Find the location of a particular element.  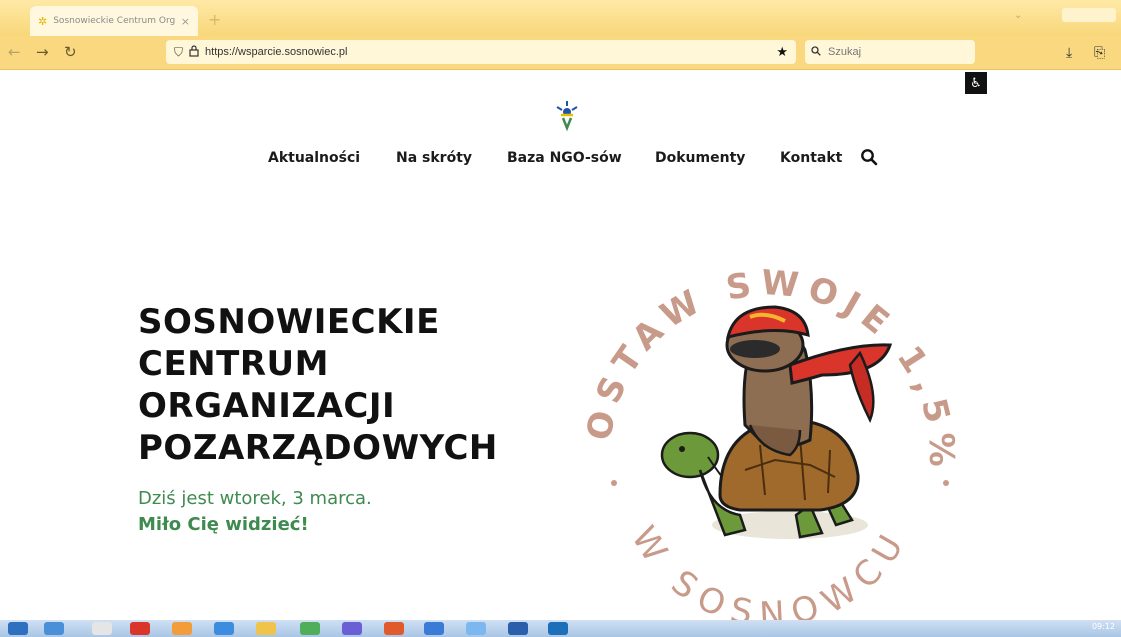

forward-arrow-icon: → is located at coordinates (42, 52).